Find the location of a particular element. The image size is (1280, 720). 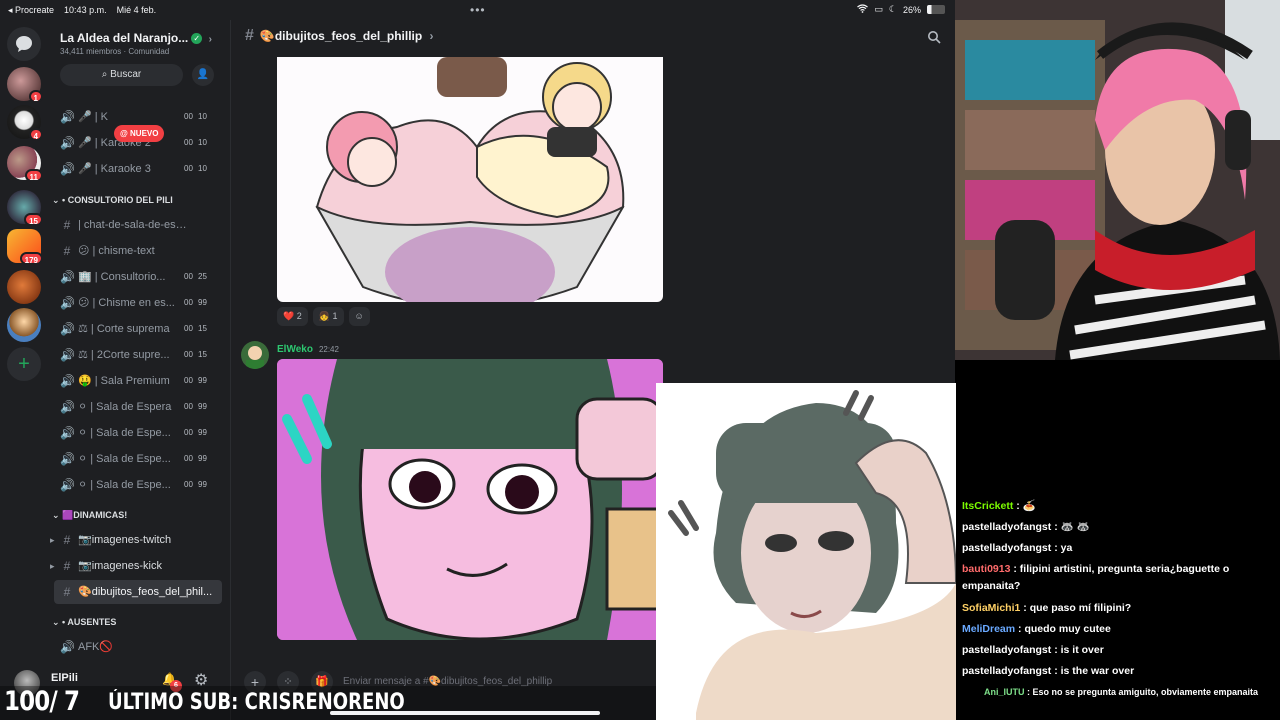

chat-username: MeliDream is located at coordinates (989, 629).